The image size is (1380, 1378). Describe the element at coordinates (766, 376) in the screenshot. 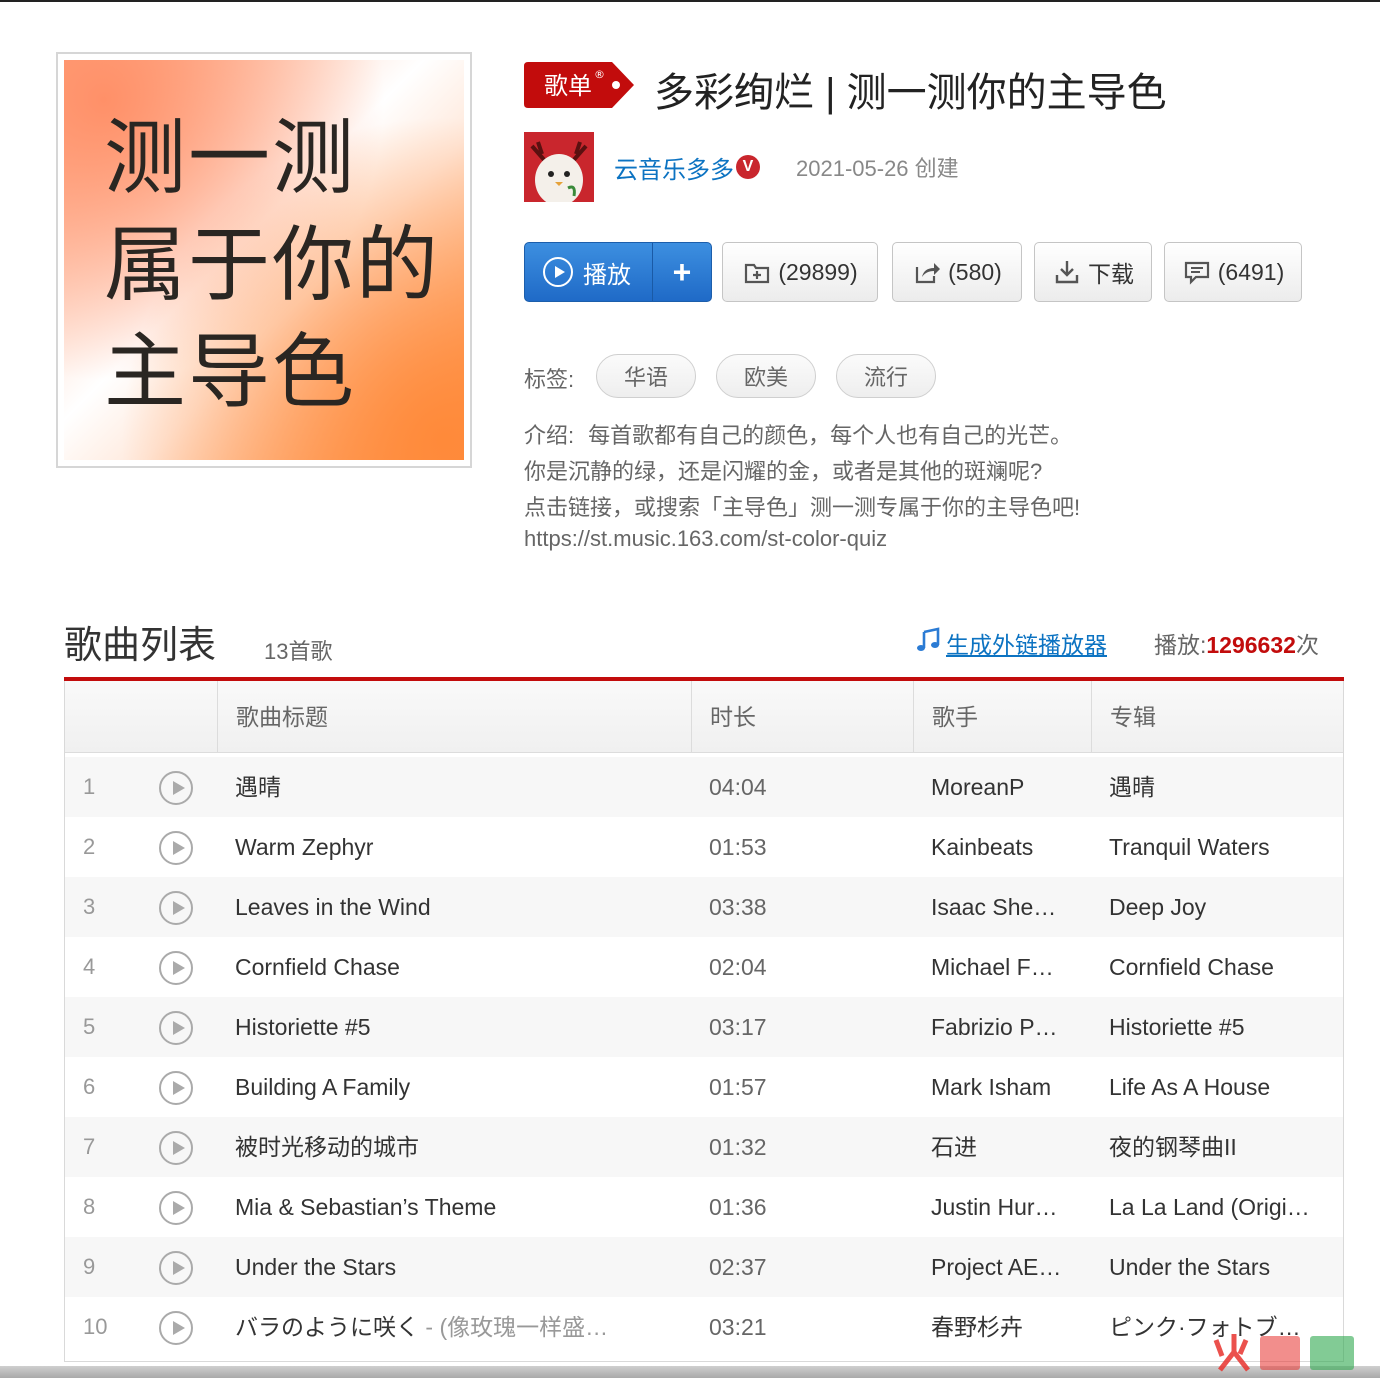

I see `tag-western: 欧美` at that location.